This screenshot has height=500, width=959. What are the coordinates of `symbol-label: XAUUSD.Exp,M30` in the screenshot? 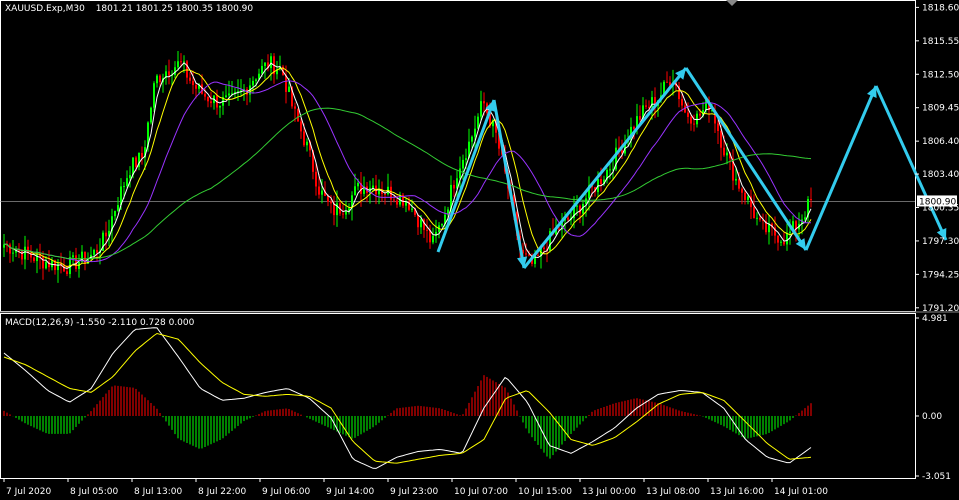 It's located at (45, 9).